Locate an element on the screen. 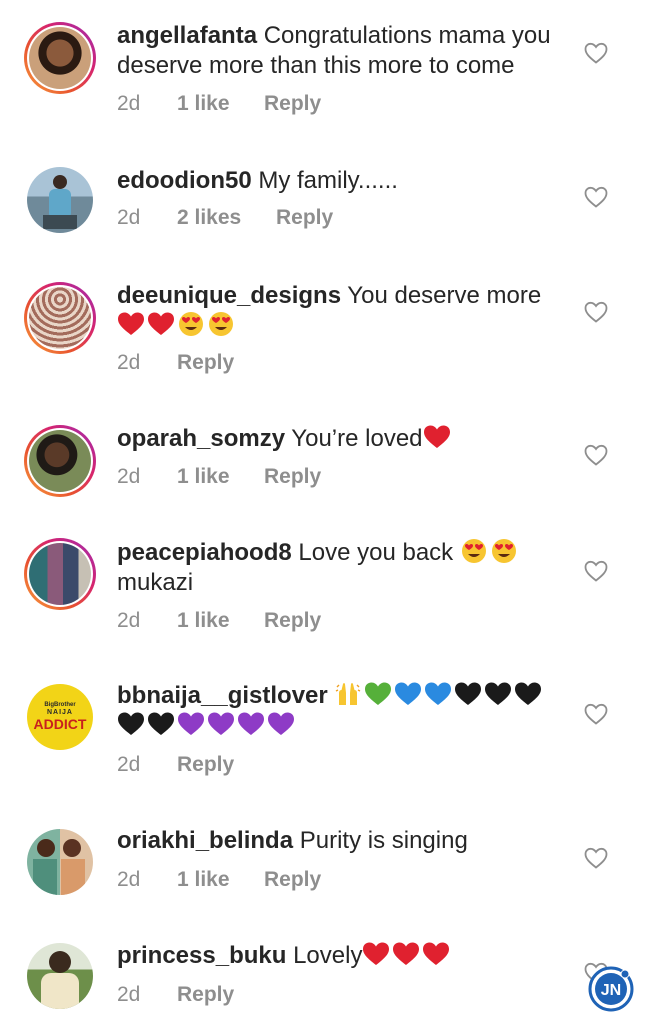  comment-text: deeunique_designs You deserve more is located at coordinates (342, 311).